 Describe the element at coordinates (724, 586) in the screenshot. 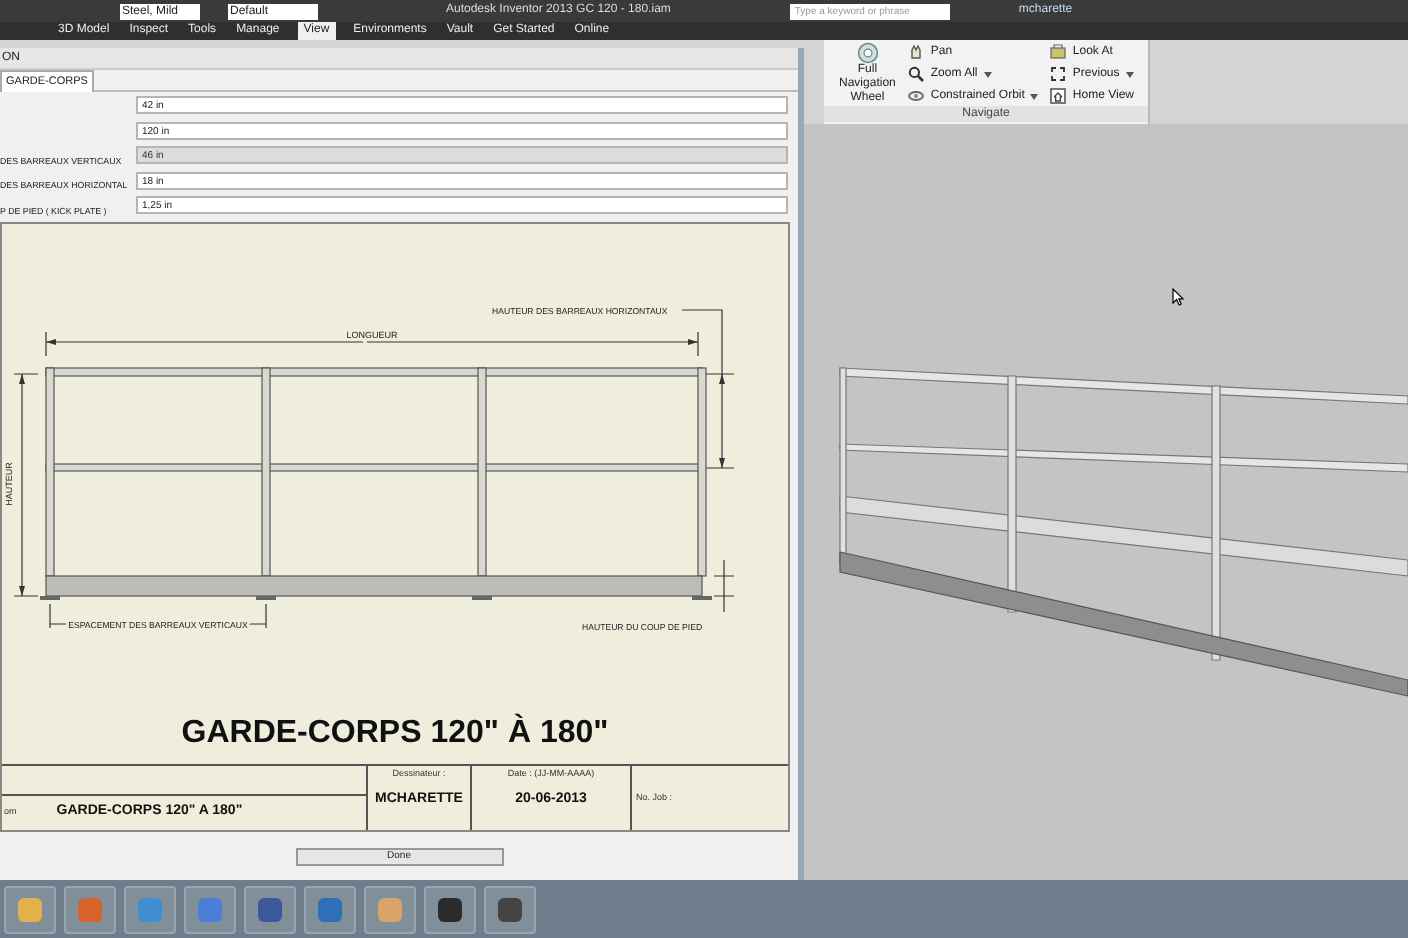

I see `kick-height-dimension` at that location.